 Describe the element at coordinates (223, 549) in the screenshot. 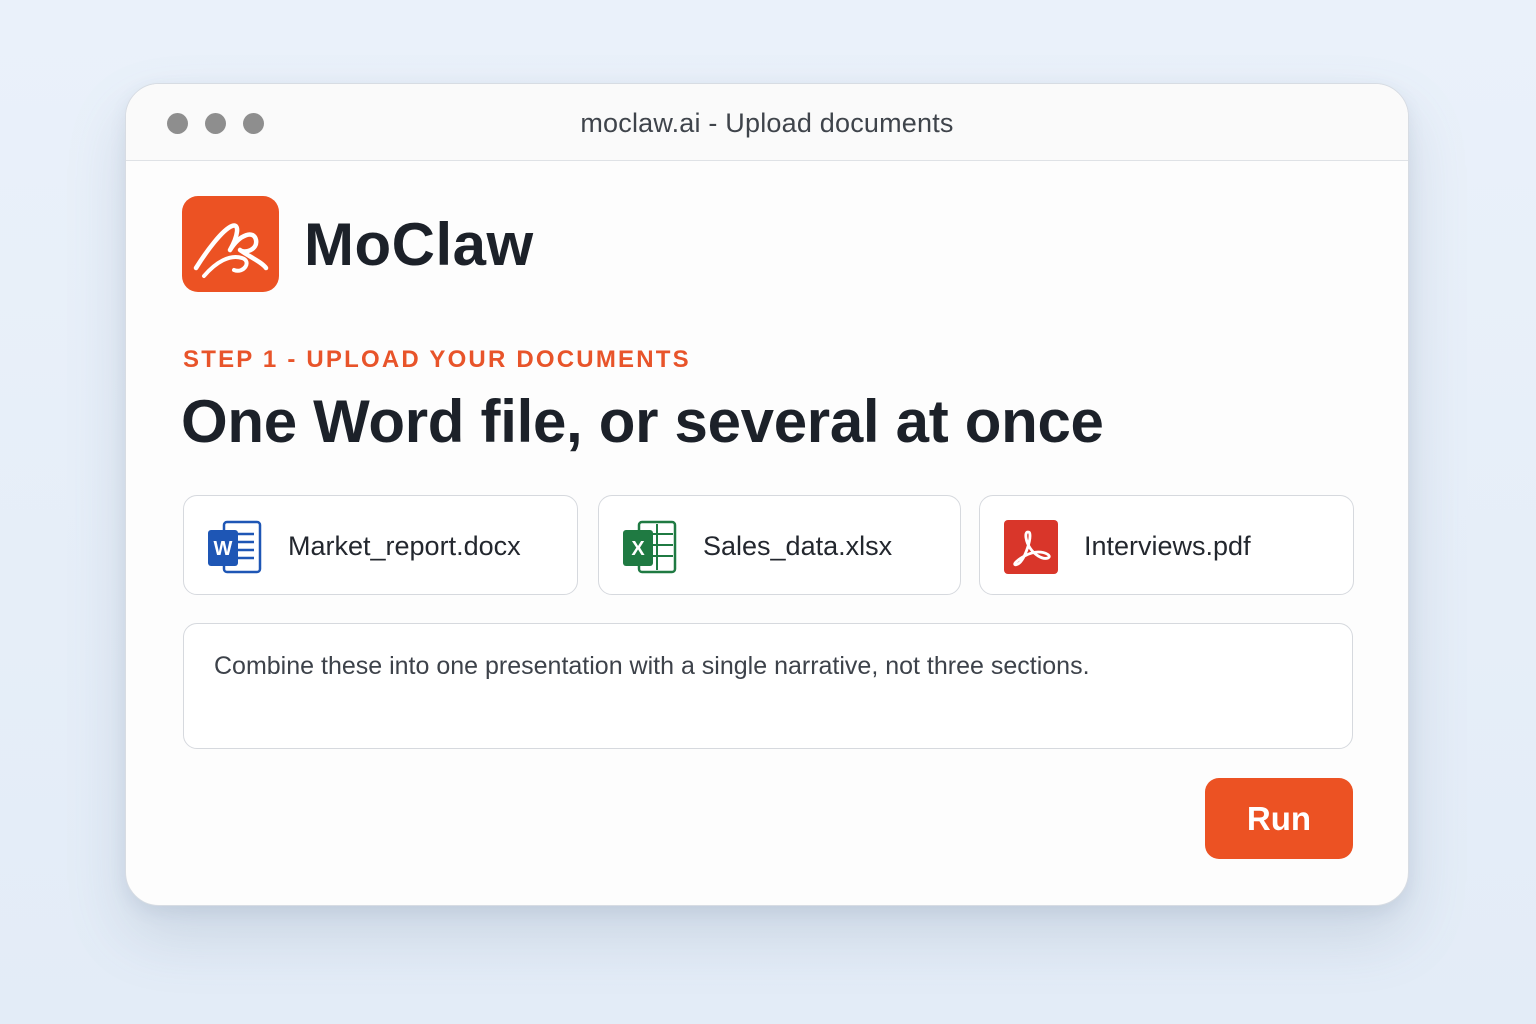

I see `svg-text: W` at that location.